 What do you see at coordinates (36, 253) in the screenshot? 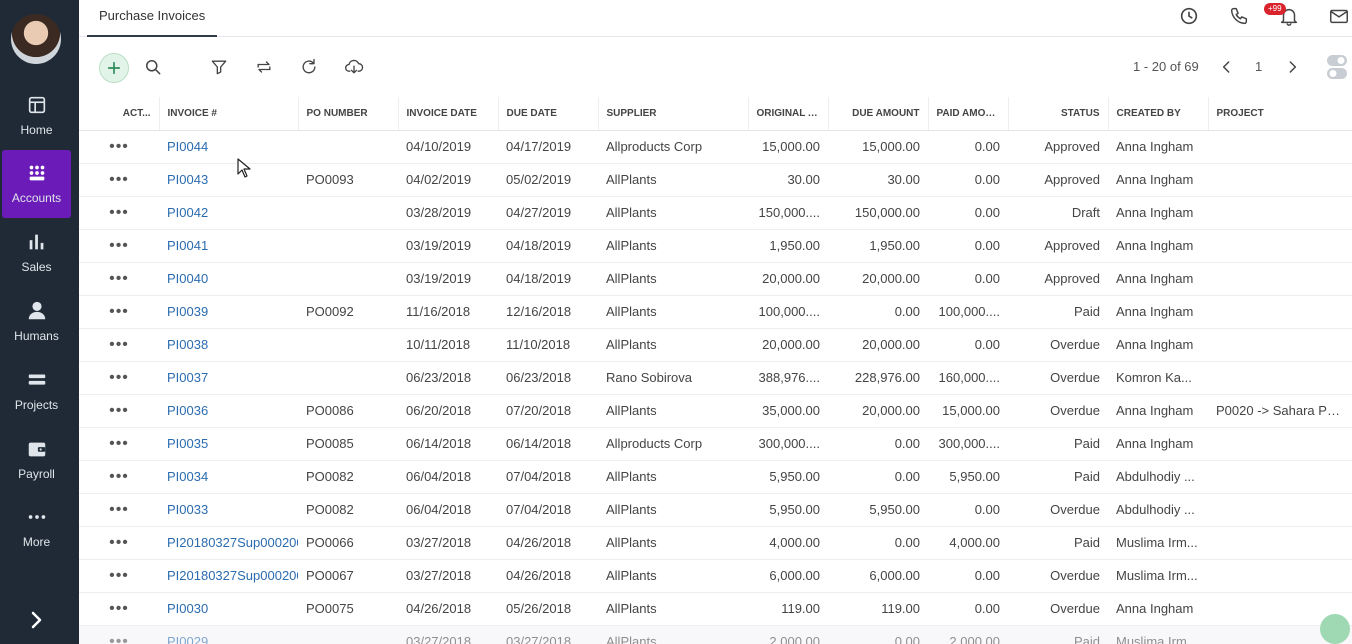
I see `sidebar-item-sales: Sales` at bounding box center [36, 253].